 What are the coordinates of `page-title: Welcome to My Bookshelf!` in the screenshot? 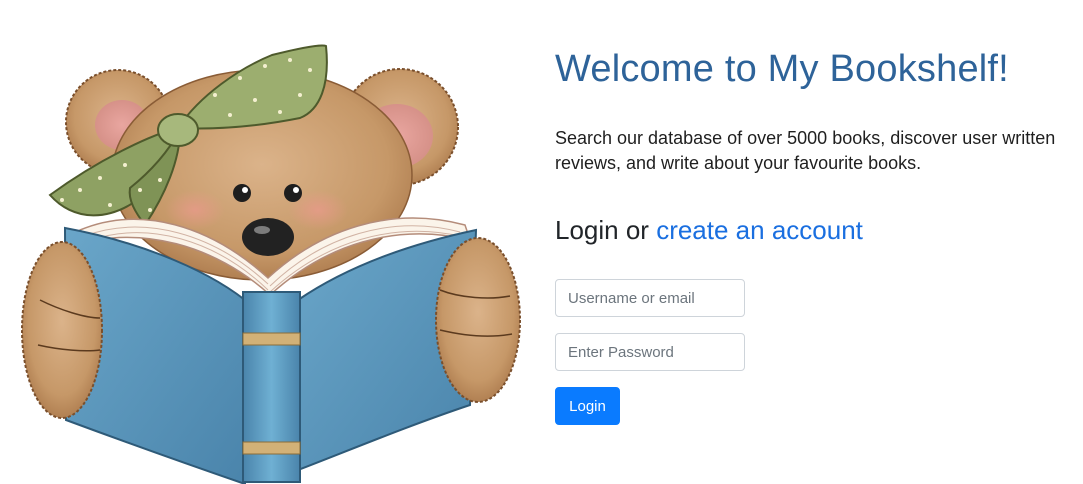 It's located at (782, 69).